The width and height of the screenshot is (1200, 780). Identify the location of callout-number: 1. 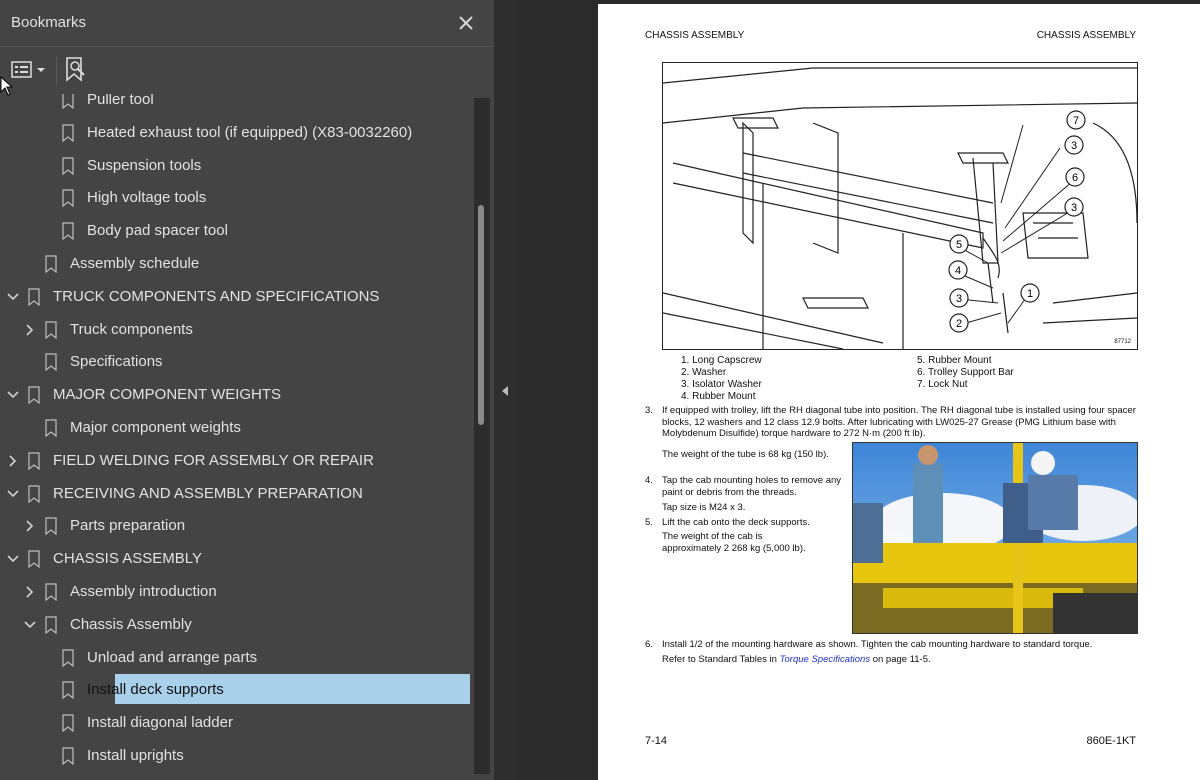
(1030, 294).